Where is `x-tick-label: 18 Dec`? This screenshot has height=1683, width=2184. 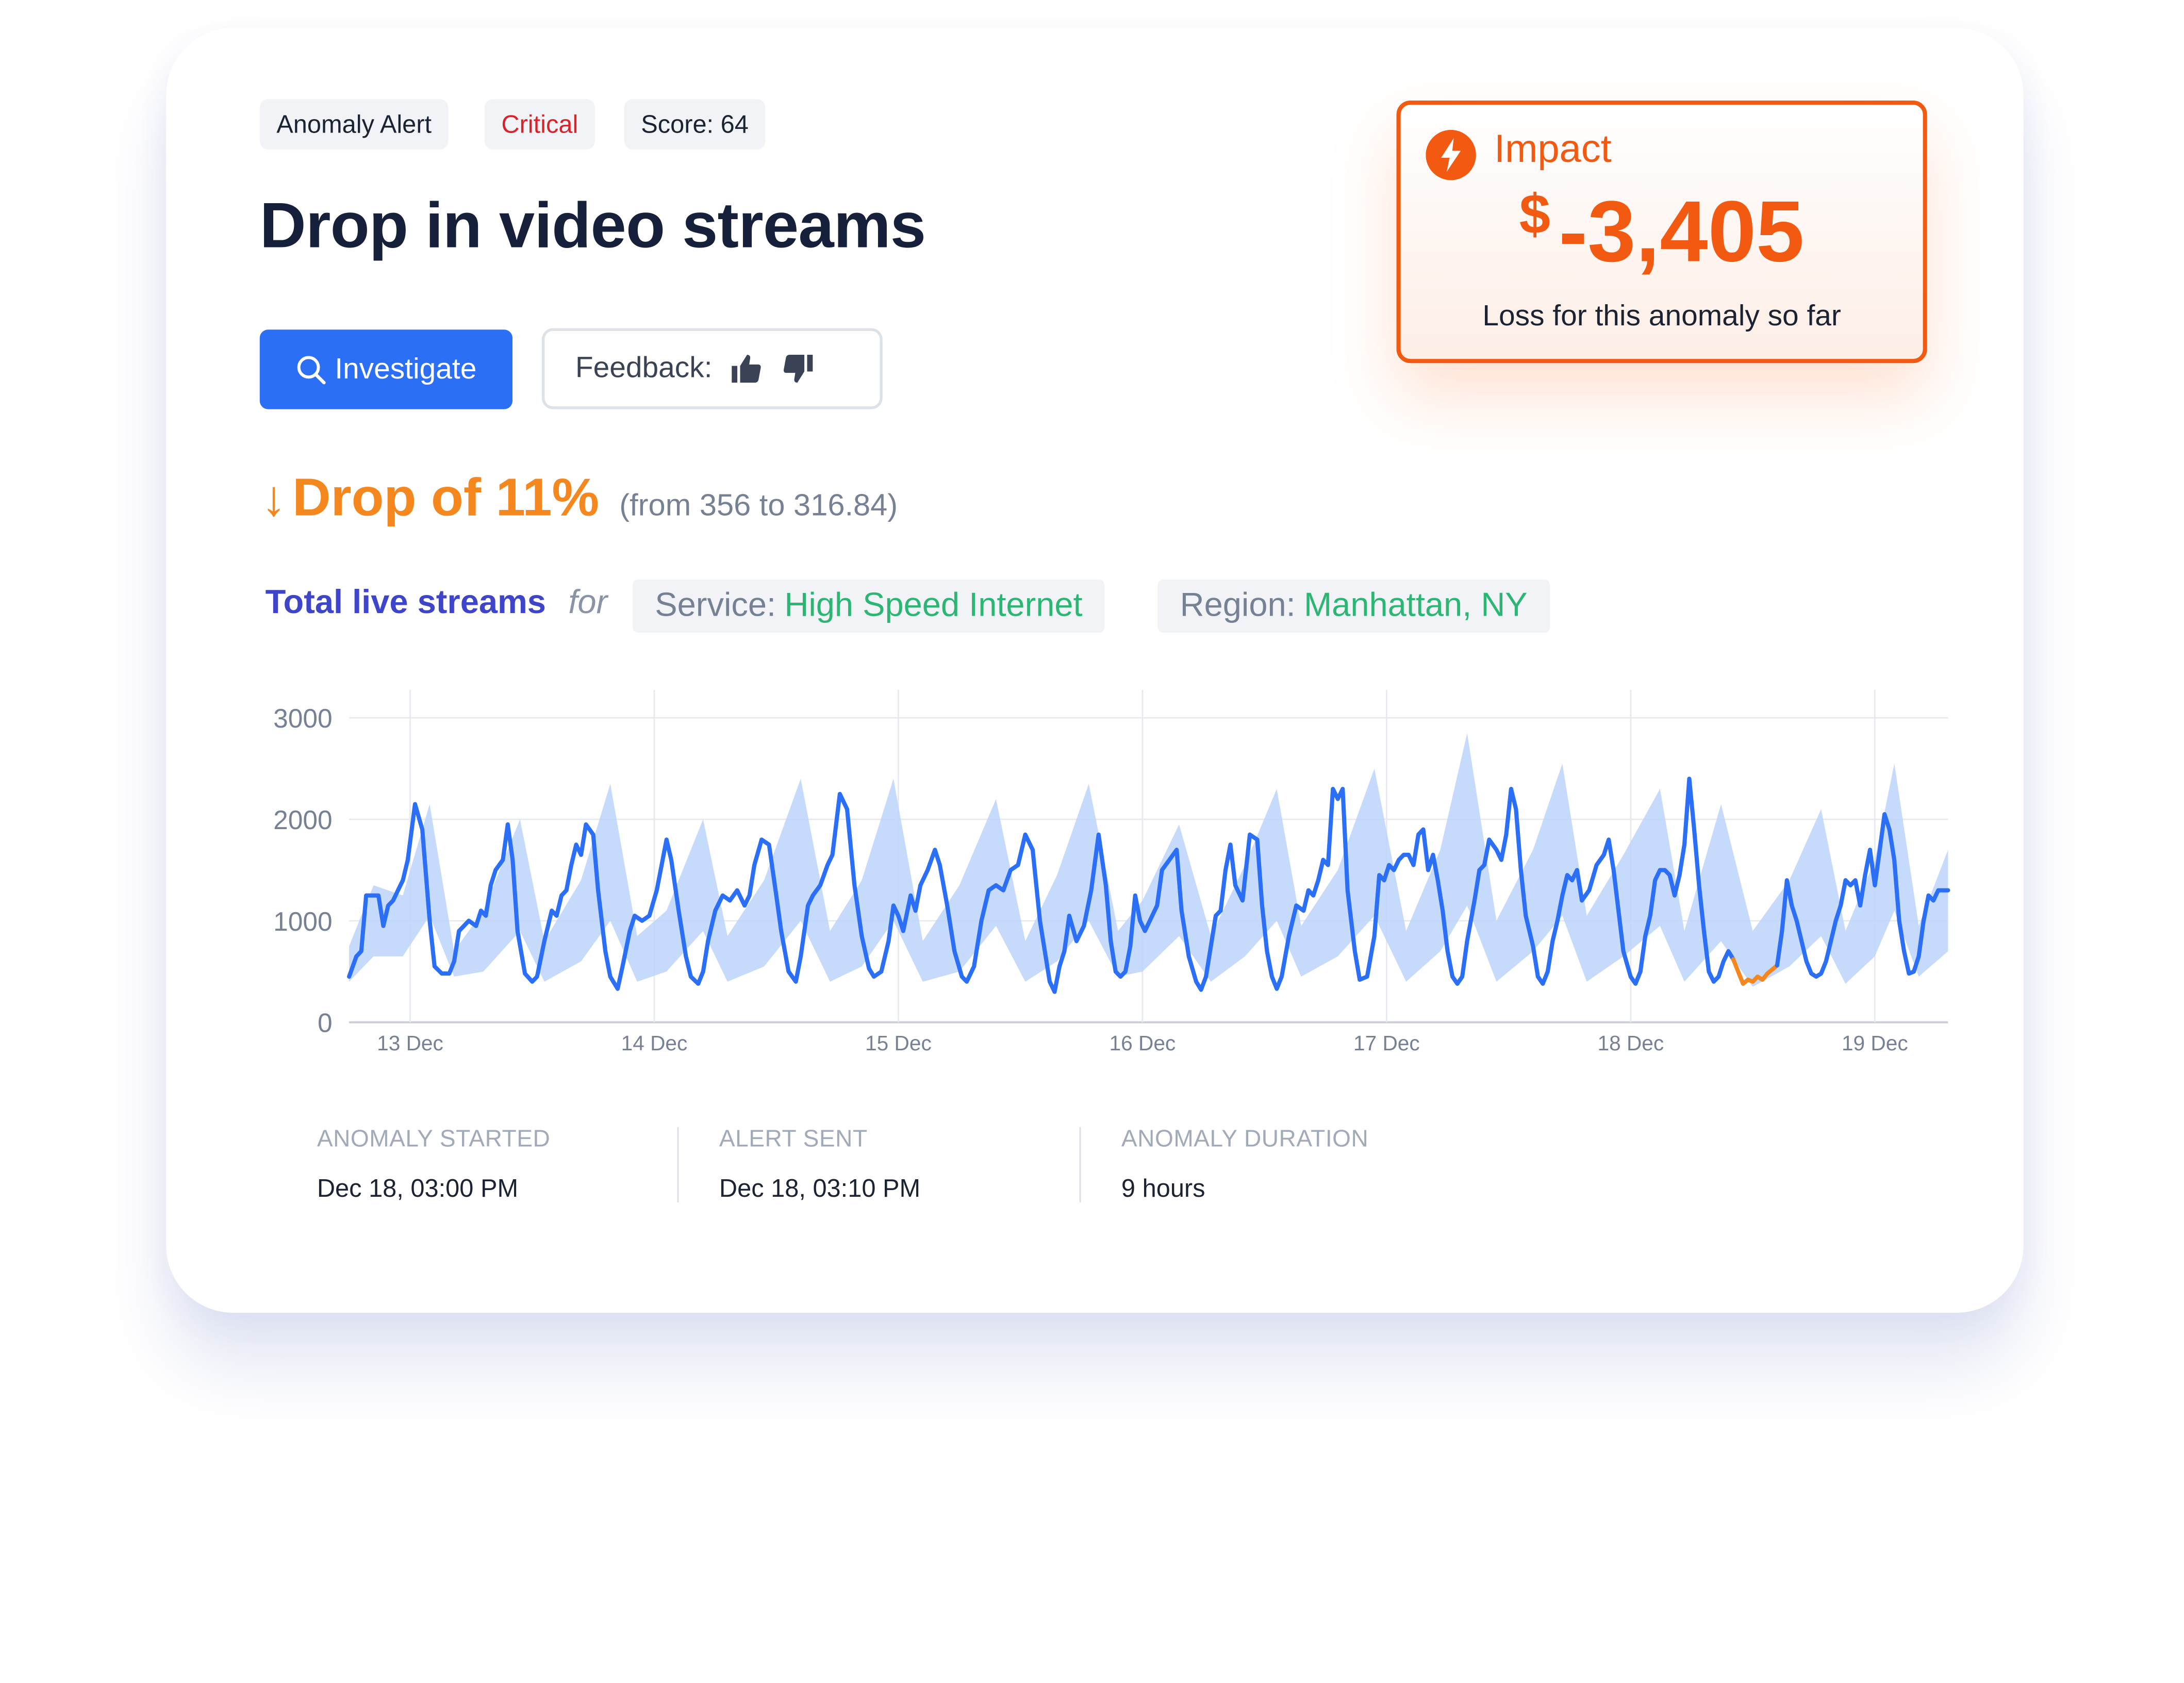 x-tick-label: 18 Dec is located at coordinates (1631, 1043).